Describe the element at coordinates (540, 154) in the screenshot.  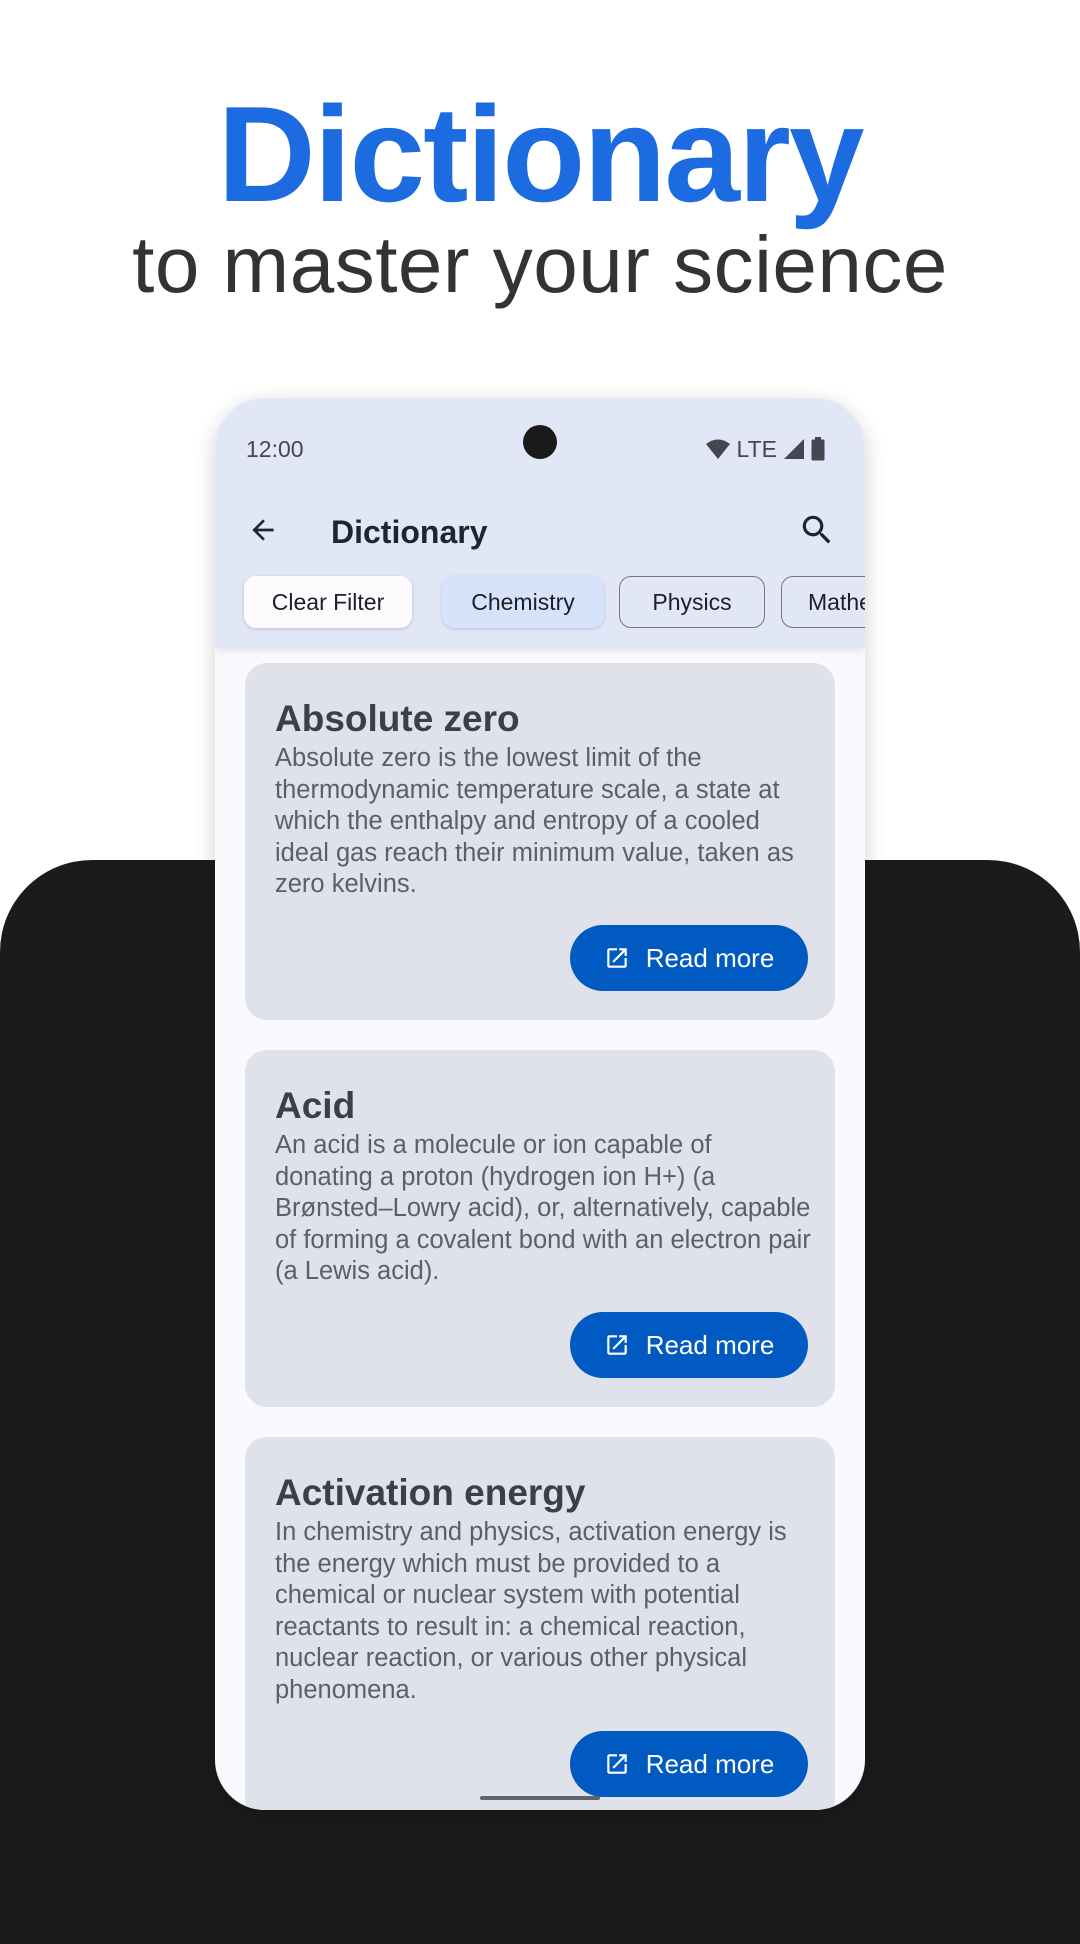
I see `promo-title: Dictionary` at that location.